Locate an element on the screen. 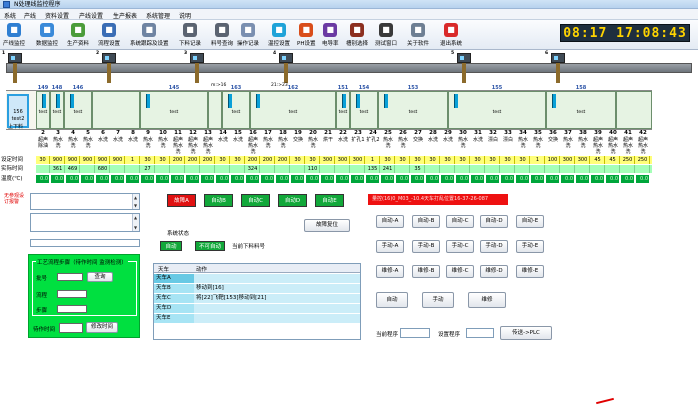  toolbar-button-9: ■ PH设置 is located at coordinates (306, 36).